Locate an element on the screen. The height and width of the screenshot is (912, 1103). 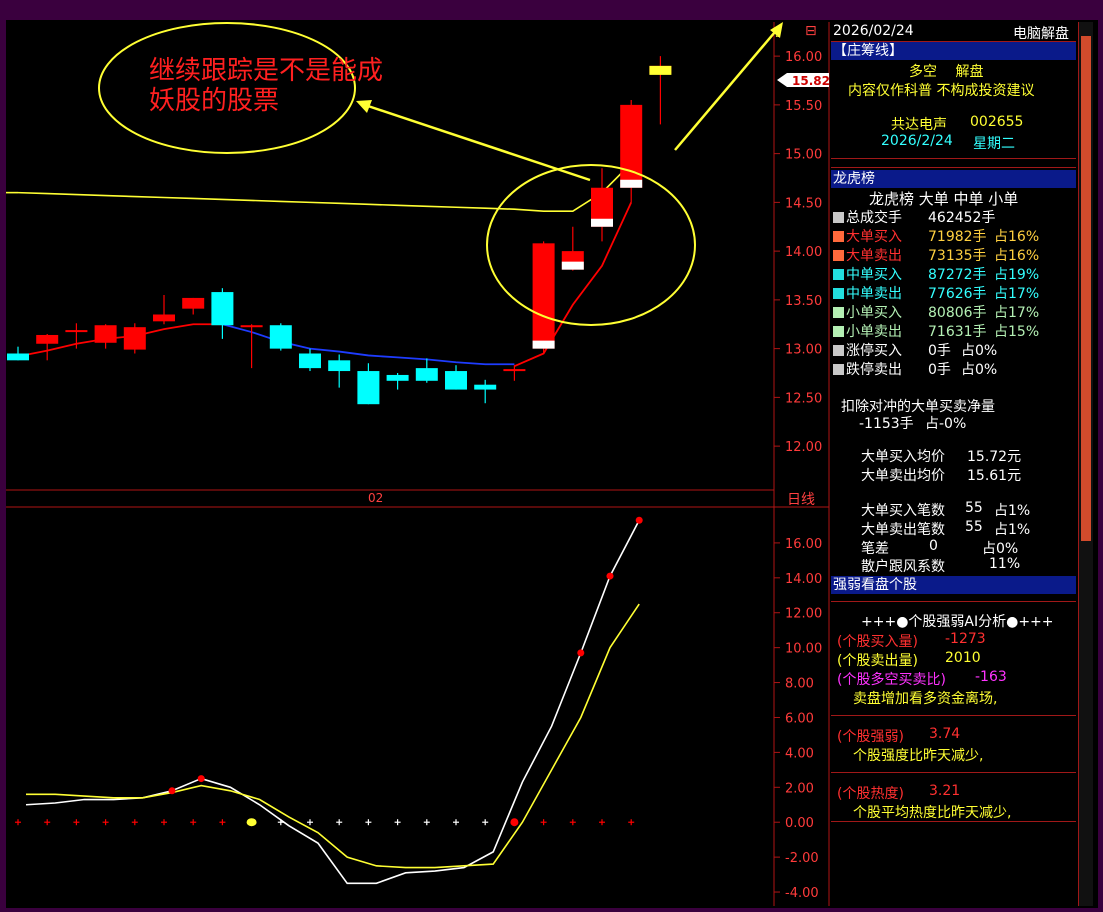
cnt-buy-label: 大单买入笔数 is located at coordinates (903, 511).